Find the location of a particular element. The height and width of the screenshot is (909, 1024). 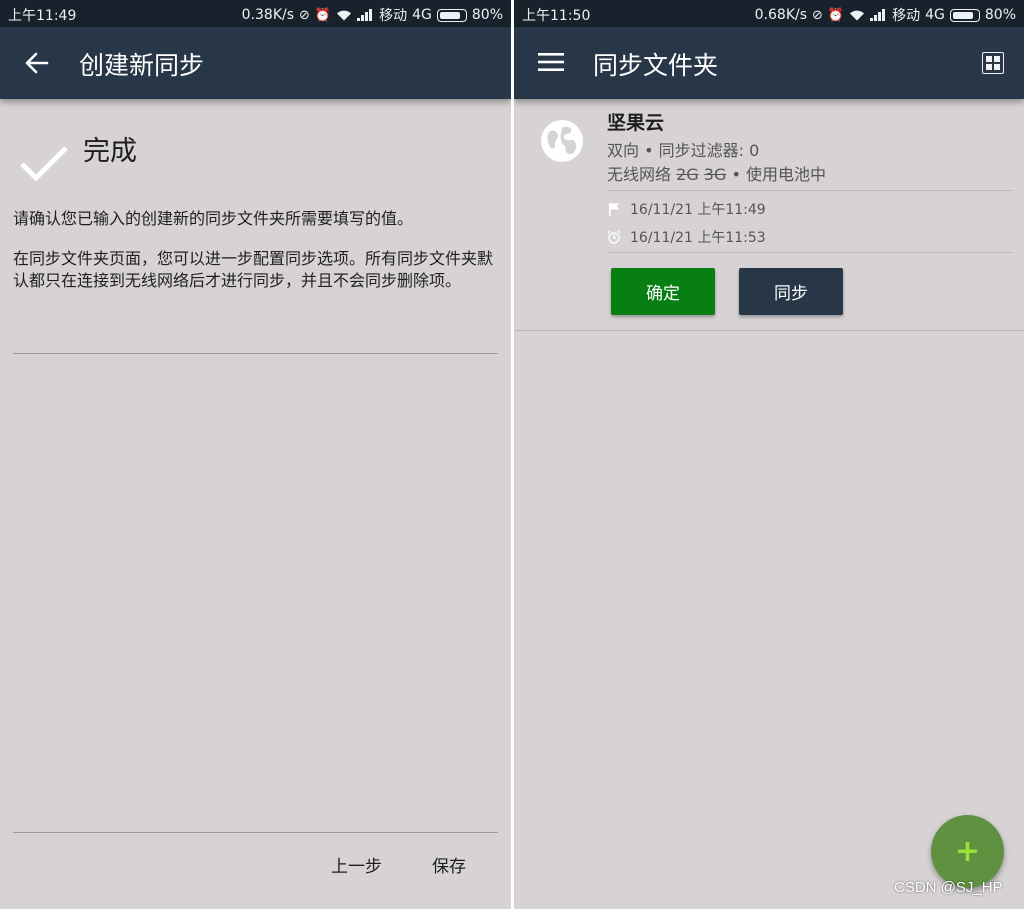

created-time: 16/11/21 上午11:49 is located at coordinates (698, 210).